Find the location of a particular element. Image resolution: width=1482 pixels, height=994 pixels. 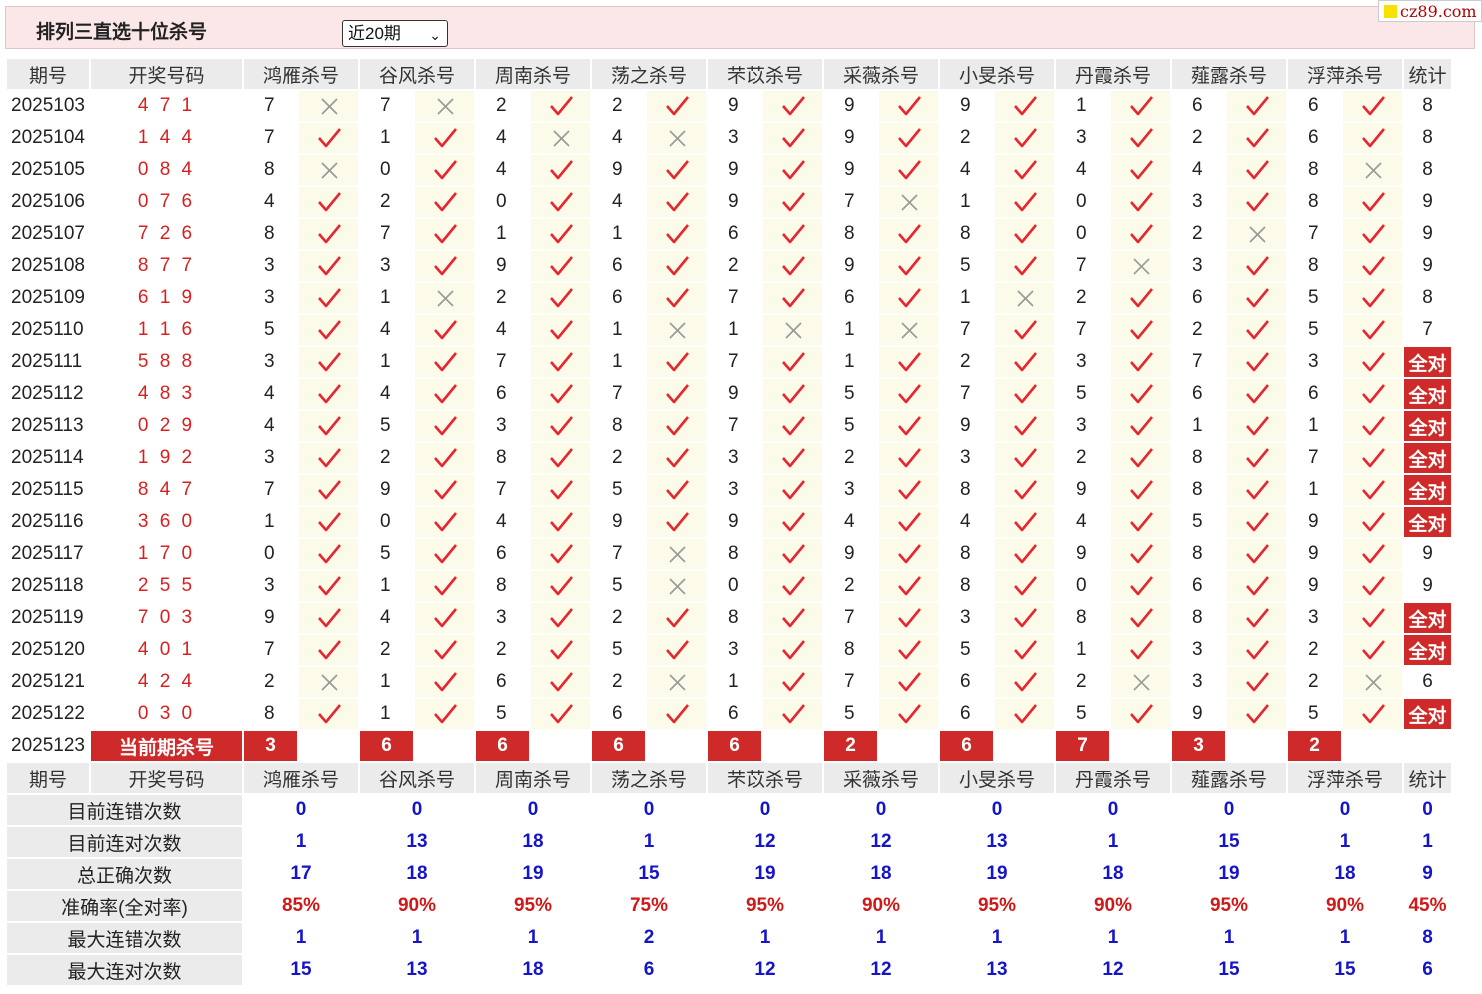

stat-value: 85% is located at coordinates (301, 907).